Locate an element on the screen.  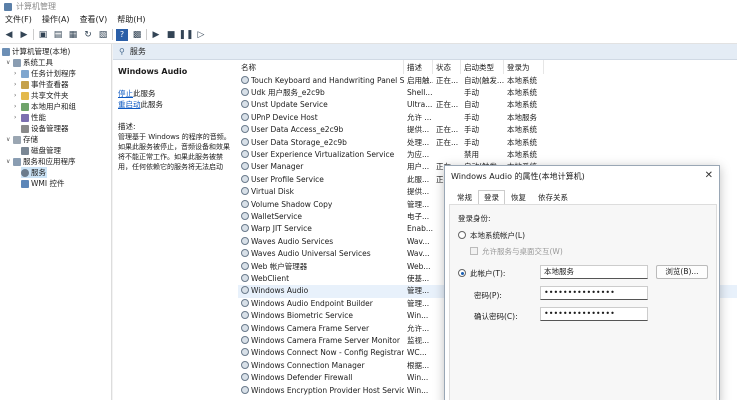
export-list-icon: ▧ is located at coordinates (103, 35).